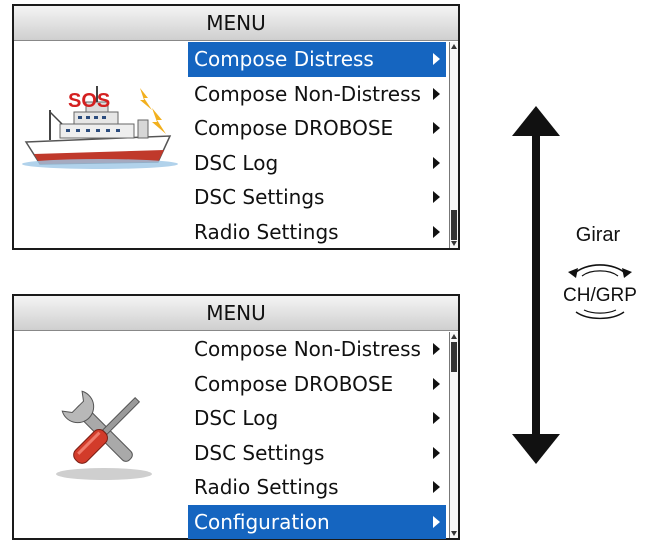  What do you see at coordinates (89, 101) in the screenshot?
I see `sos-label: SOS` at bounding box center [89, 101].